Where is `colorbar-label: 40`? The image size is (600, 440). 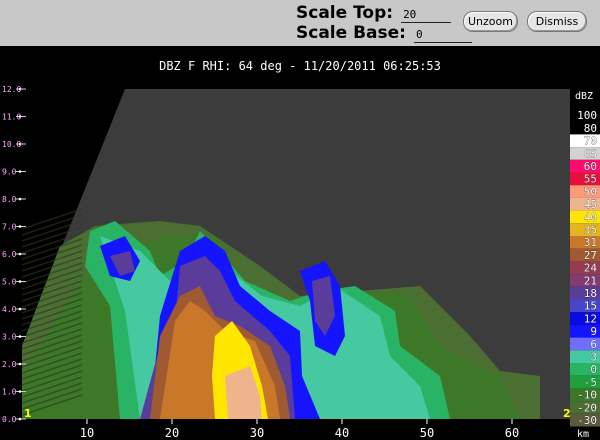
colorbar-label: 40 is located at coordinates (590, 217).